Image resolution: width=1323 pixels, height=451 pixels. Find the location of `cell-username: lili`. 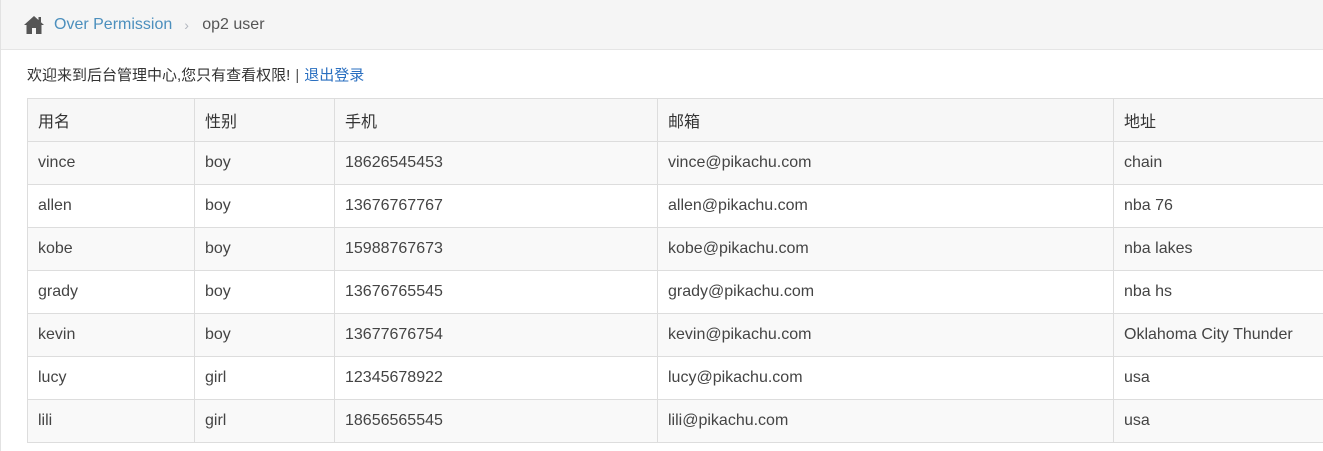

cell-username: lili is located at coordinates (111, 421).